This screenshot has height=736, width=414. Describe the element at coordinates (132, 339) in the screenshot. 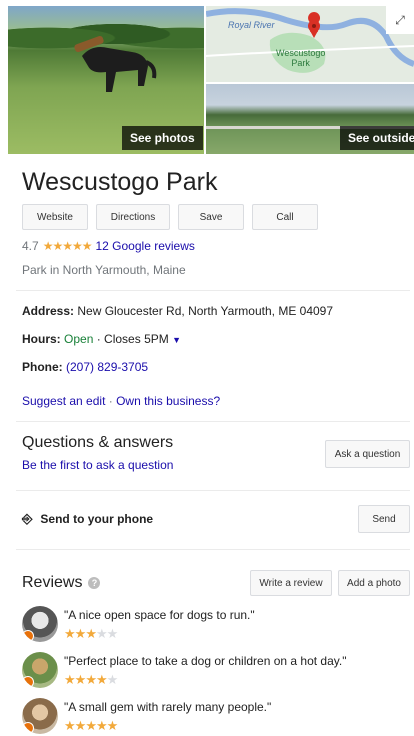

I see `hours-detail: · Closes 5PM` at that location.